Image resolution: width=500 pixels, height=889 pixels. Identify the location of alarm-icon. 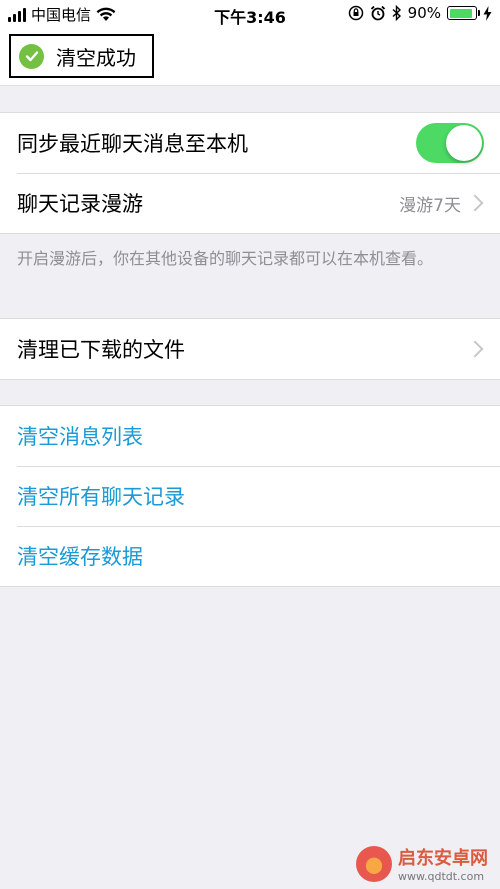
(377, 13).